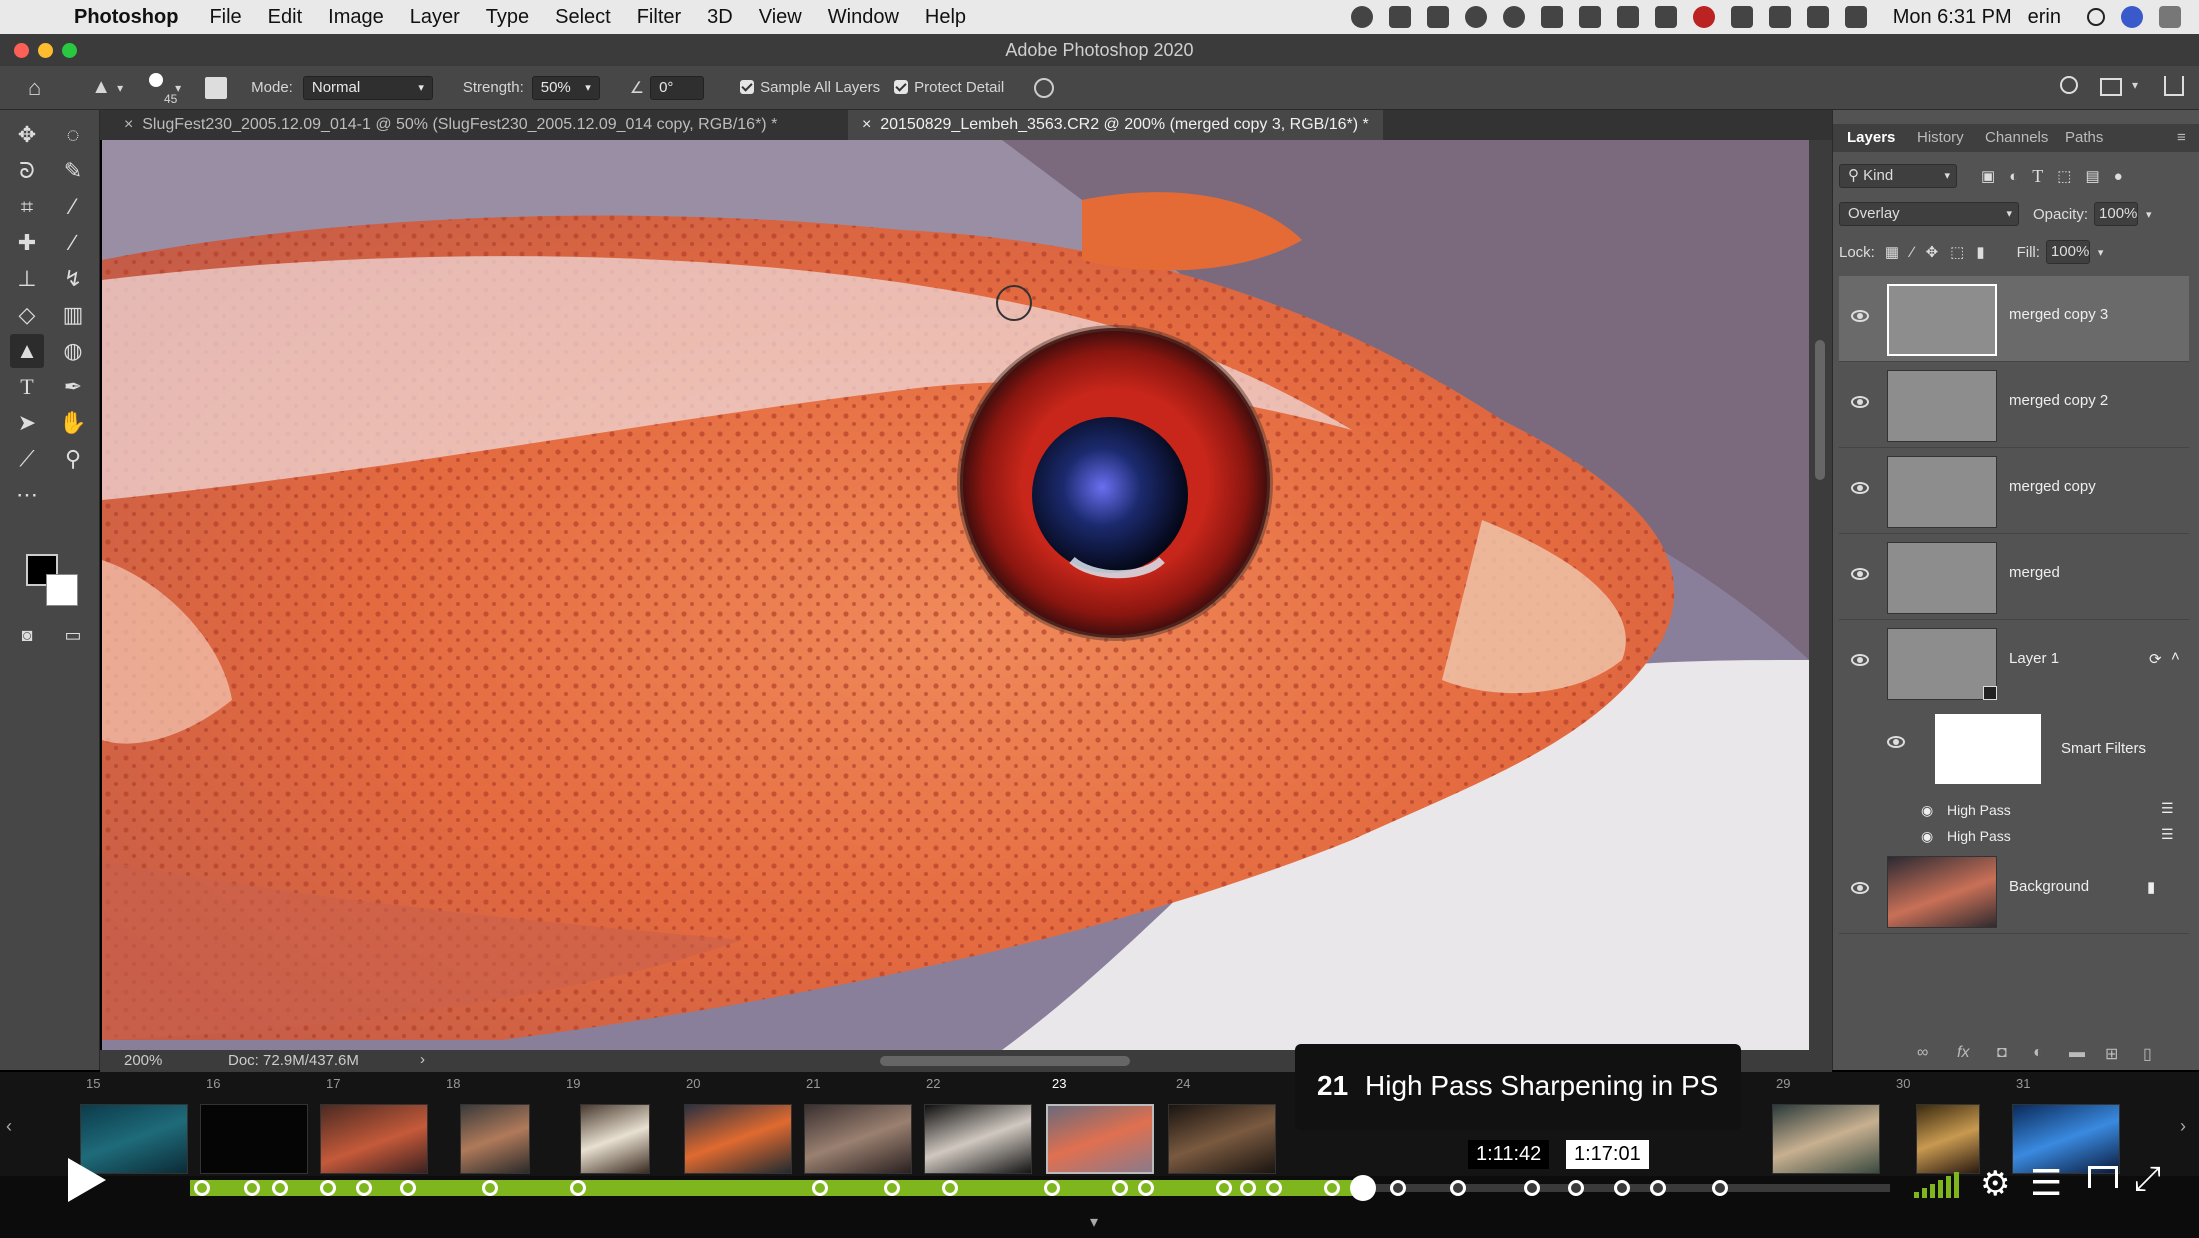 This screenshot has height=1238, width=2199. I want to click on move-tool-icon: ✥, so click(27, 135).